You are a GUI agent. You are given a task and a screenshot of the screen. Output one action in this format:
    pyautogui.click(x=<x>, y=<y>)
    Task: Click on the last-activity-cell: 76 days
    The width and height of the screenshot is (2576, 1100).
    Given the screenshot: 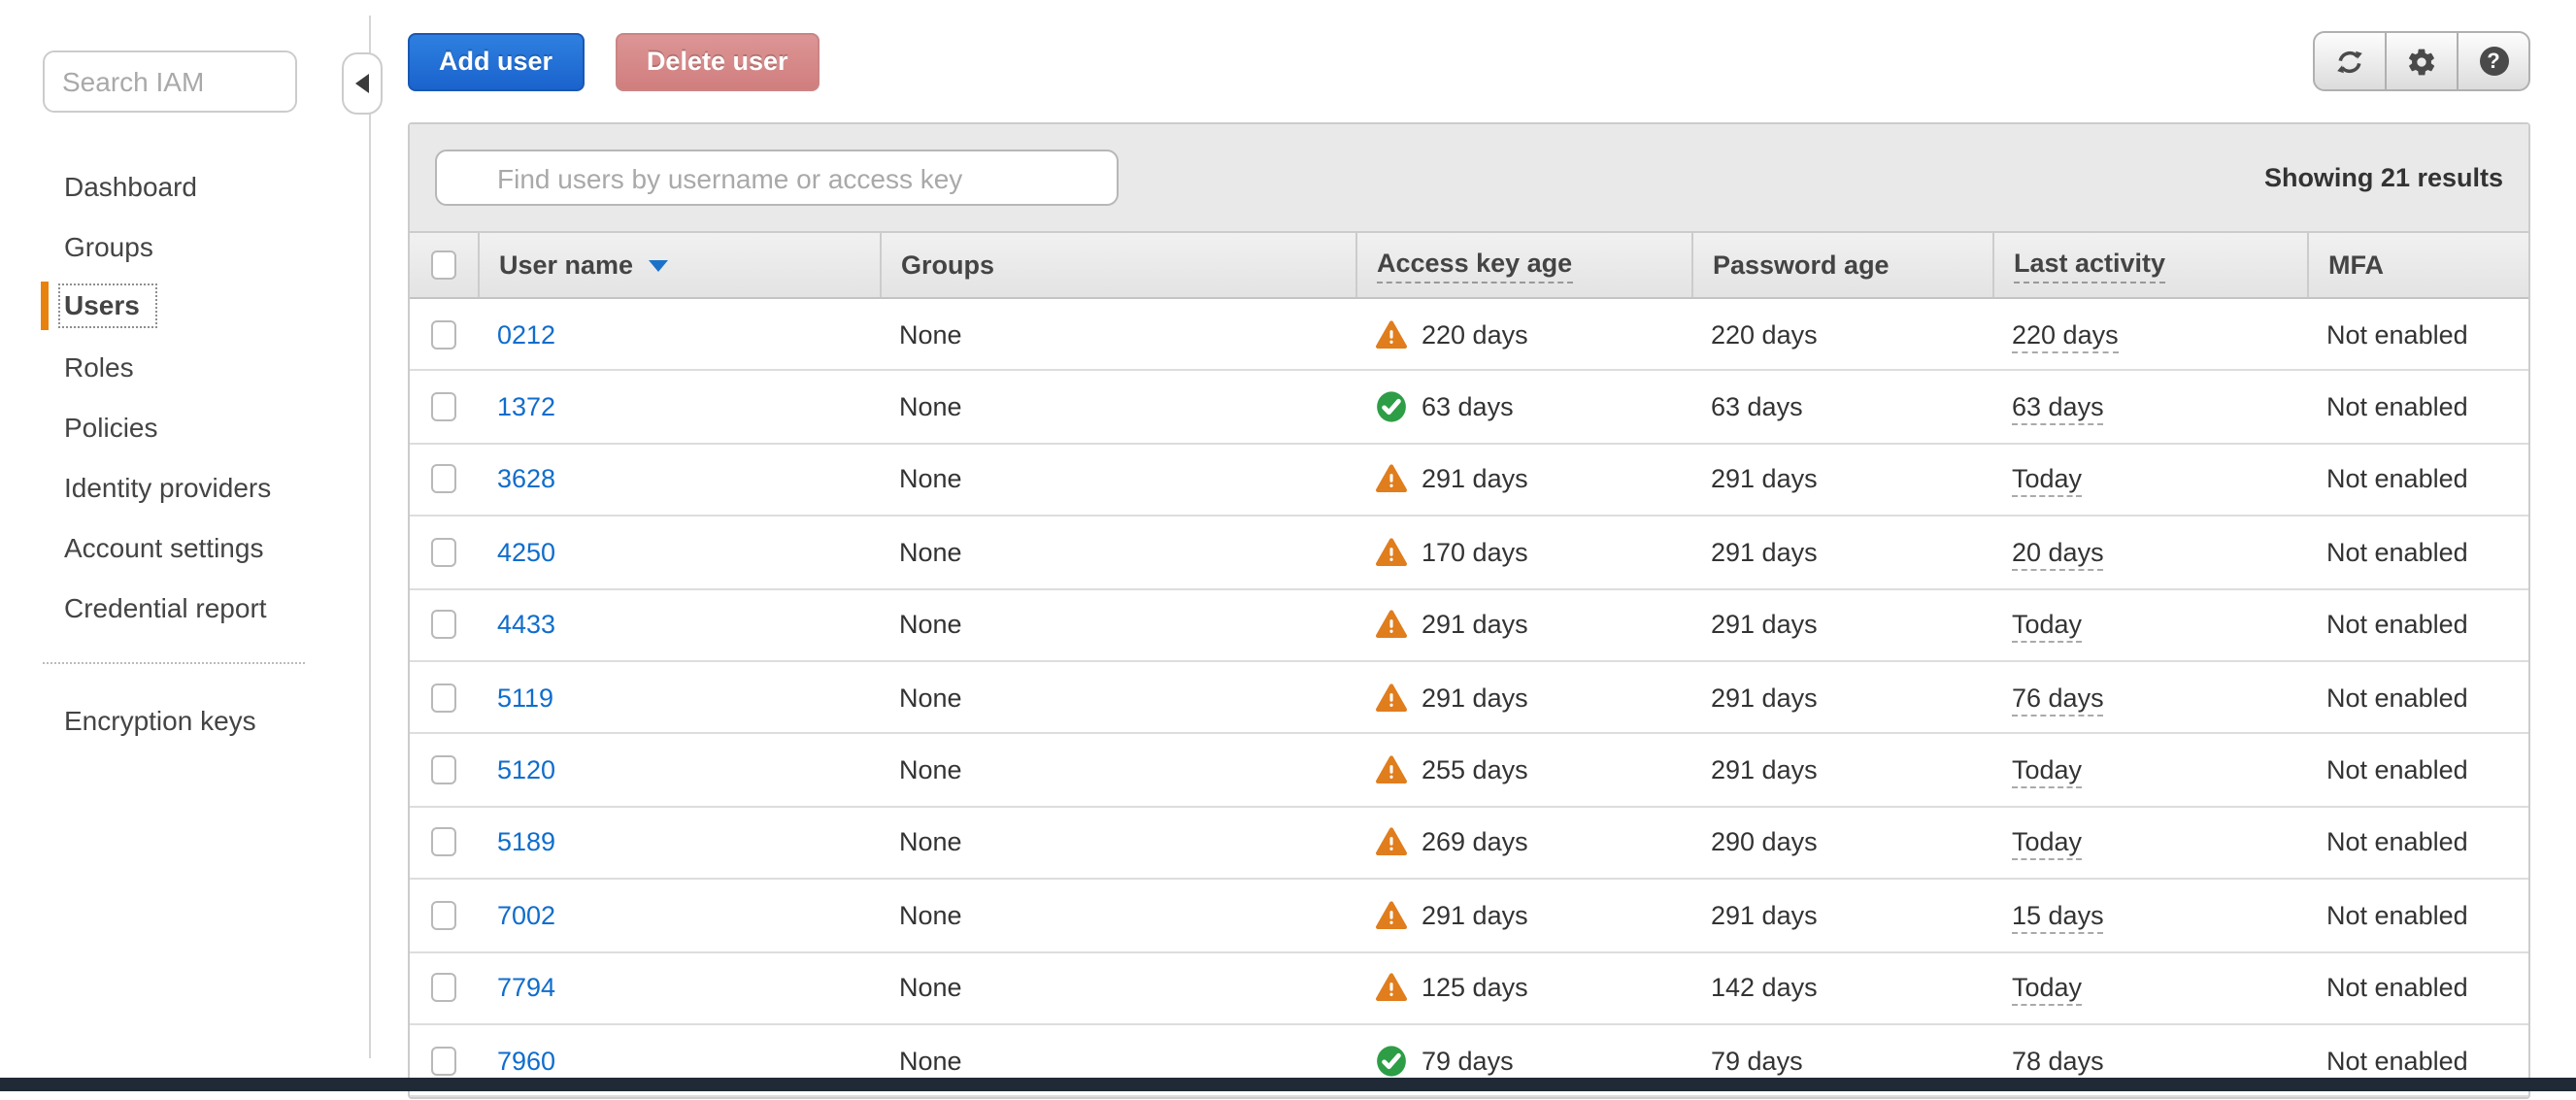 What is the action you would take?
    pyautogui.click(x=2150, y=700)
    